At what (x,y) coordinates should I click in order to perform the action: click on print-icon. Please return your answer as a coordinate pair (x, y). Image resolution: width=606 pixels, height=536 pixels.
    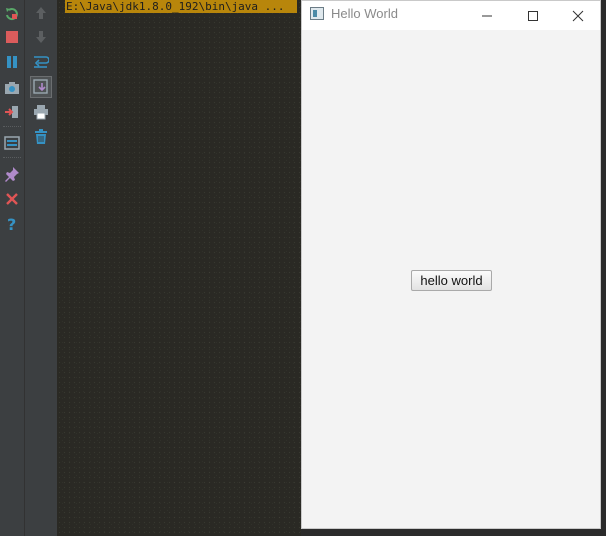
    Looking at the image, I should click on (41, 112).